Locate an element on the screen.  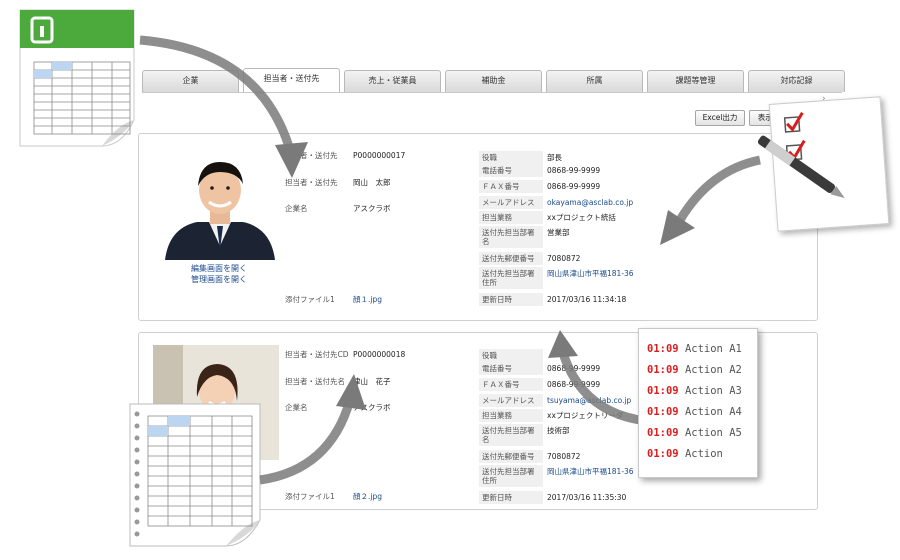
tab-affiliation: 所属 is located at coordinates (594, 81).